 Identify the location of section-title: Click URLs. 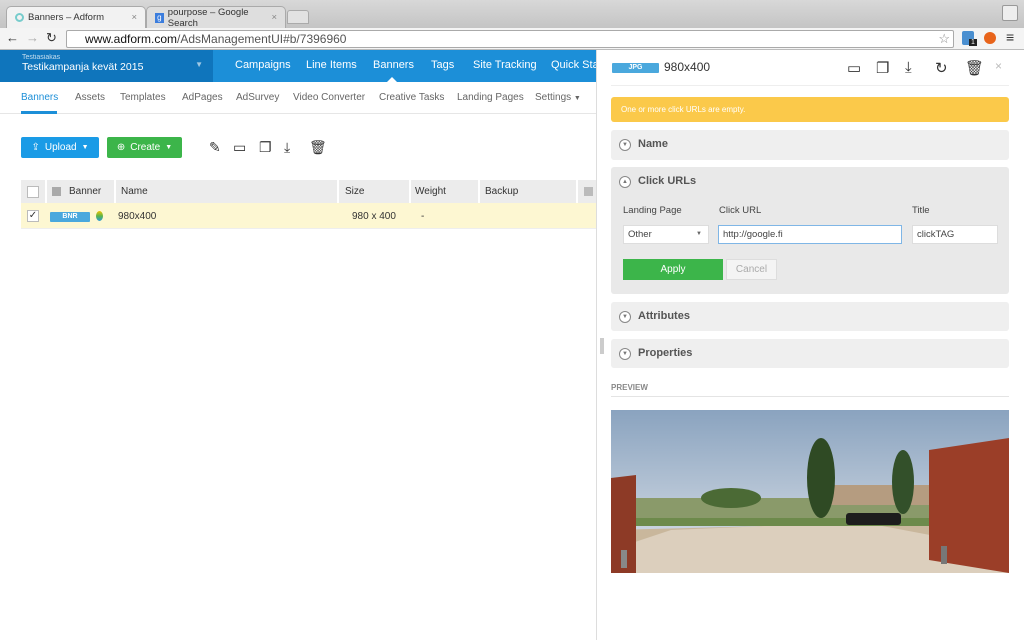
(667, 181).